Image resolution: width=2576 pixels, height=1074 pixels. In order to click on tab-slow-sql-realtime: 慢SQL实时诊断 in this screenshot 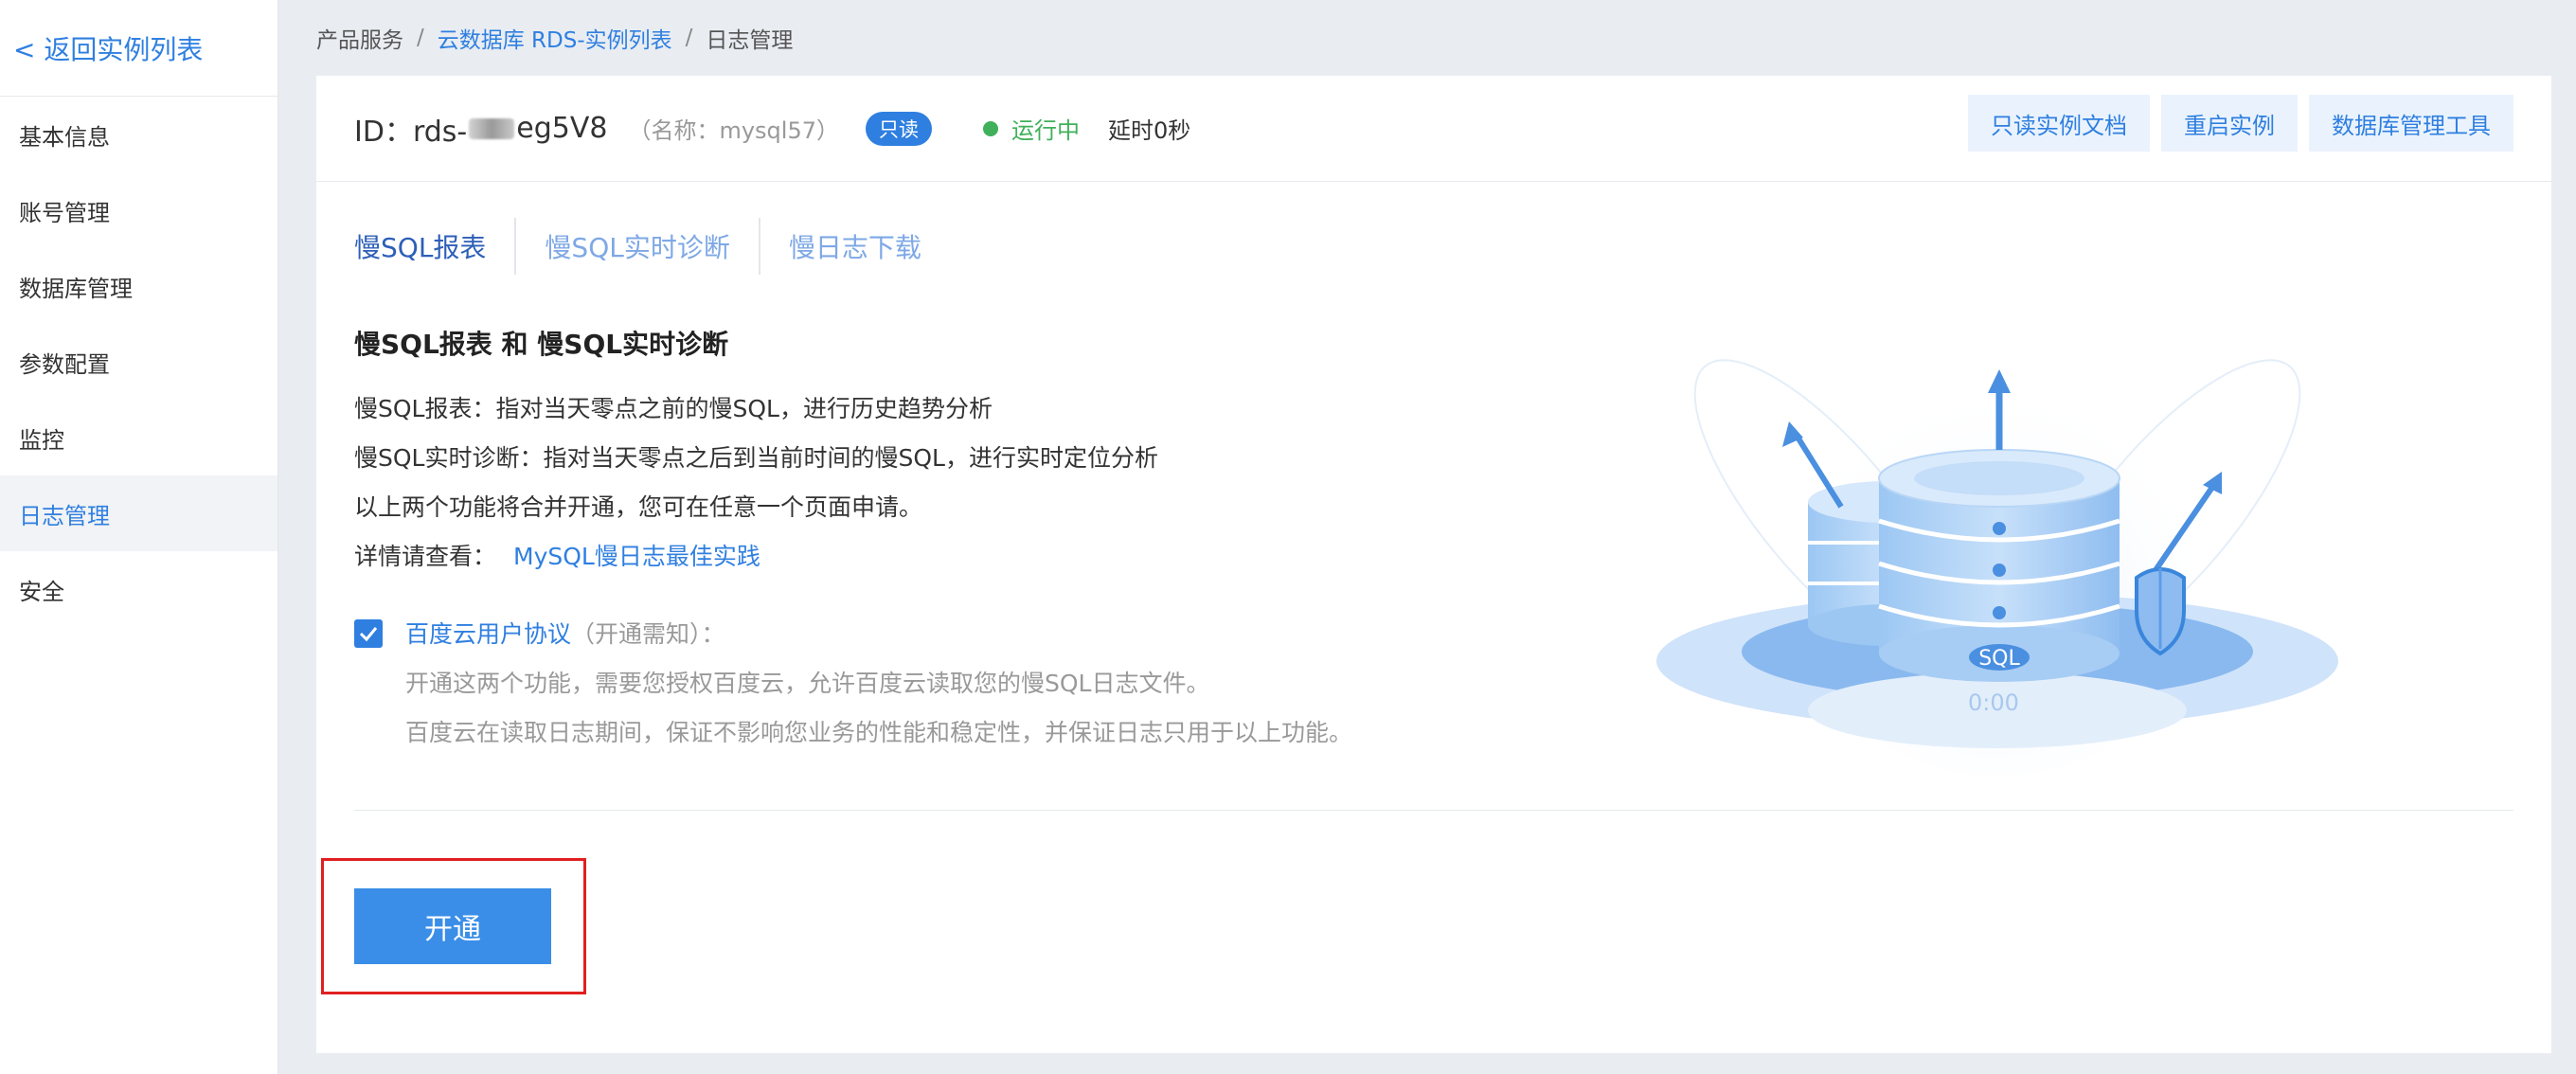, I will do `click(636, 246)`.